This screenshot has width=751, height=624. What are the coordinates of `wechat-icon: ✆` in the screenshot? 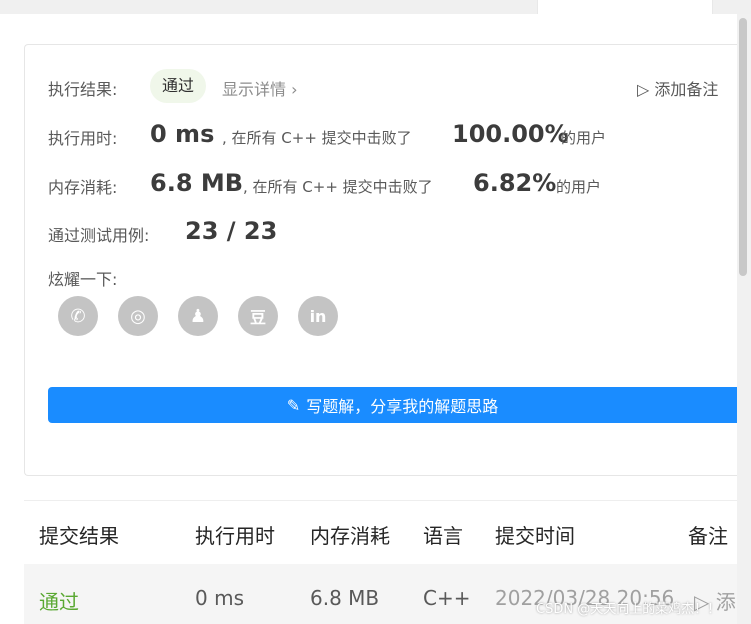 It's located at (78, 316).